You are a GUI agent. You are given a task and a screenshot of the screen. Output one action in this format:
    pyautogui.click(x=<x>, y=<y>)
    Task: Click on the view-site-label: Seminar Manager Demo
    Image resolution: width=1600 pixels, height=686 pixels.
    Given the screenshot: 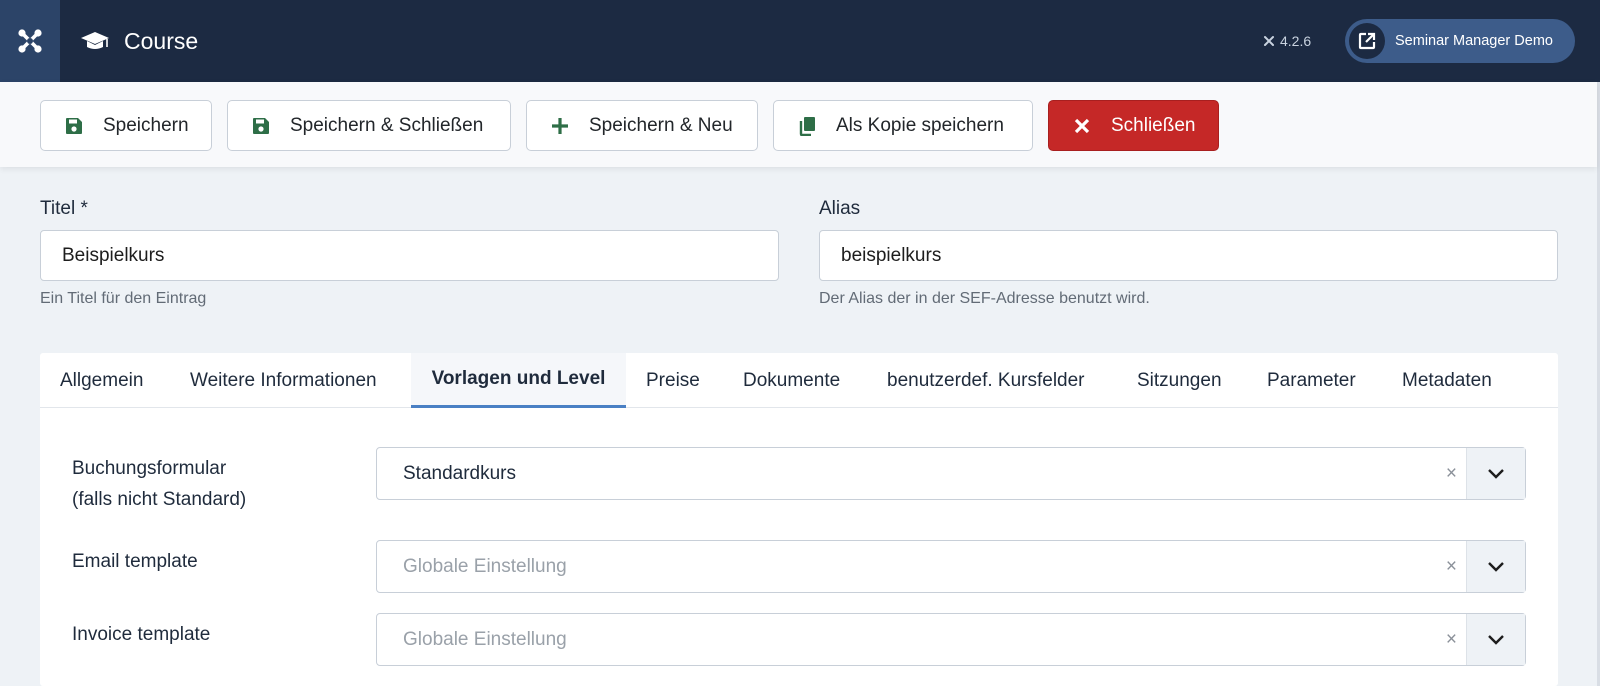 What is the action you would take?
    pyautogui.click(x=1474, y=41)
    